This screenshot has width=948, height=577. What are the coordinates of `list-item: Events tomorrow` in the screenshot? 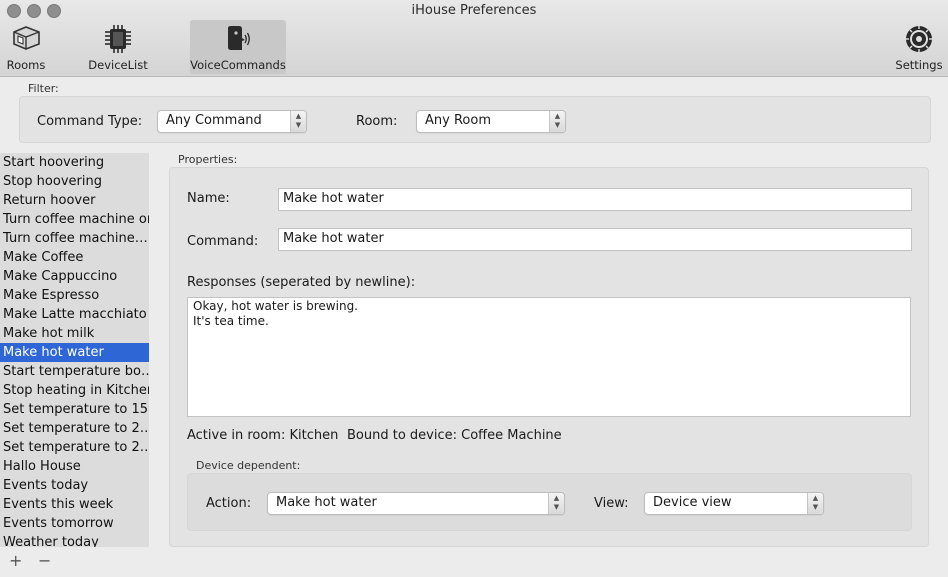 It's located at (74, 523).